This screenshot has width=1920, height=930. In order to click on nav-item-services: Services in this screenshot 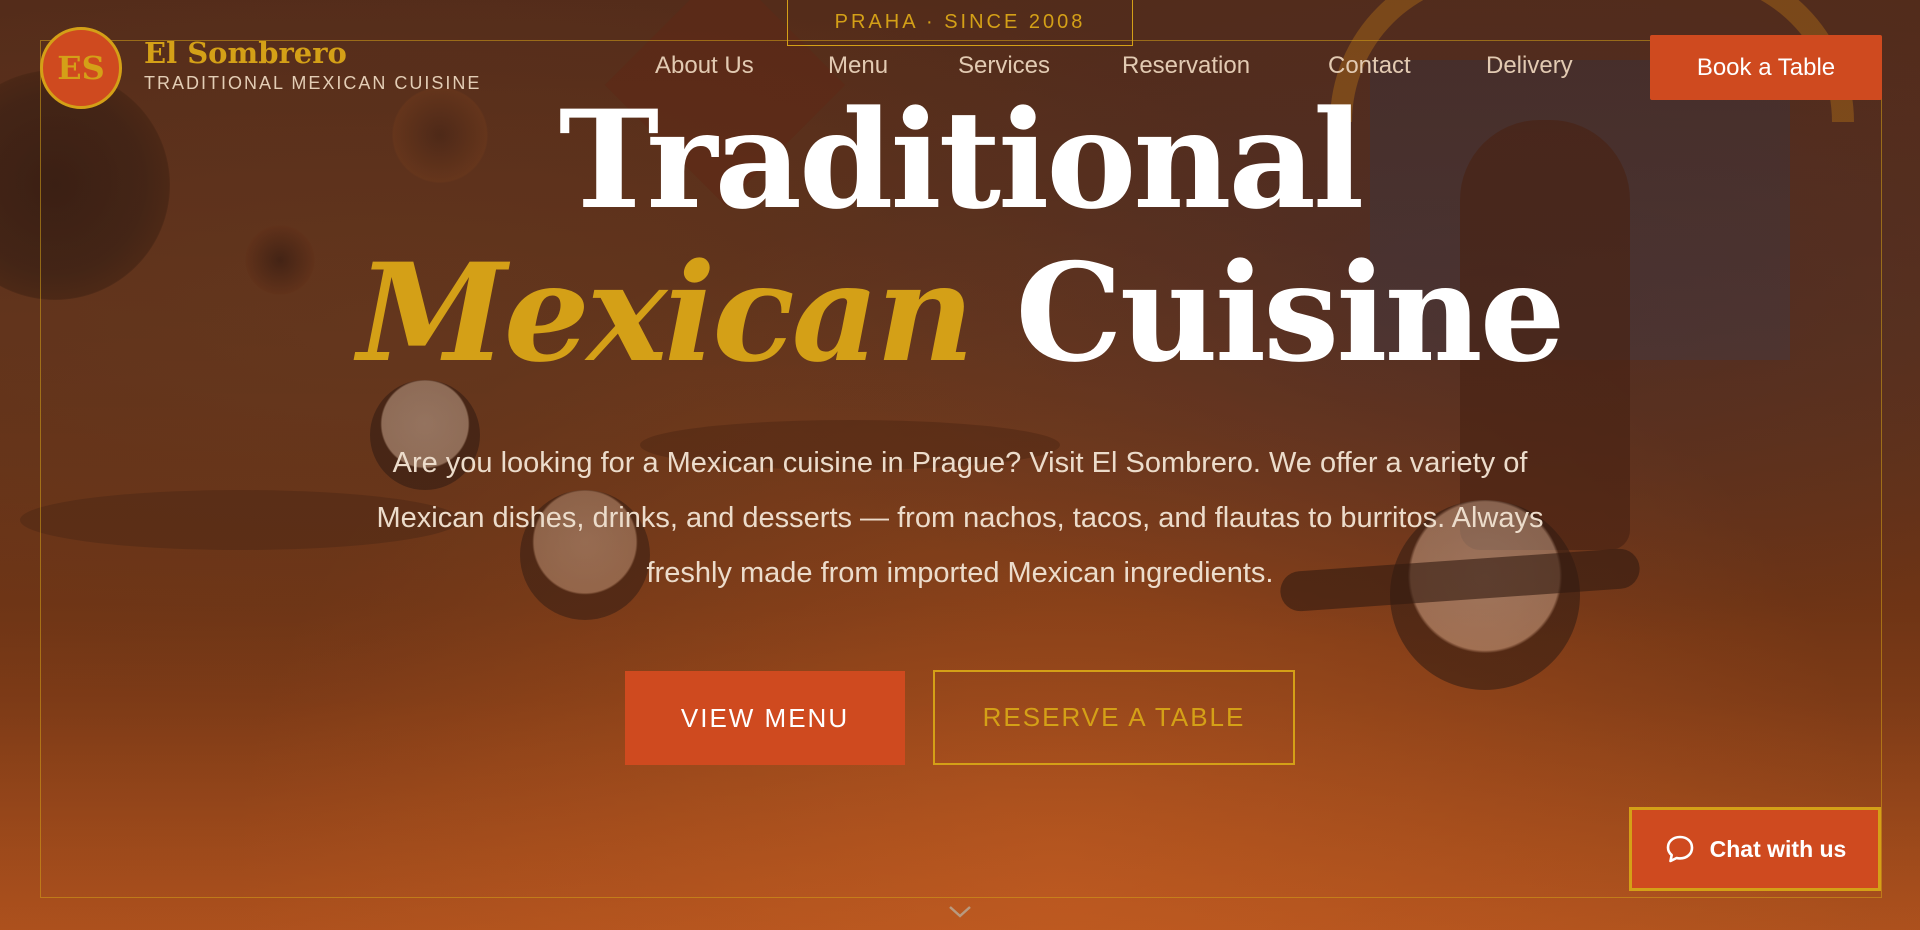, I will do `click(1004, 66)`.